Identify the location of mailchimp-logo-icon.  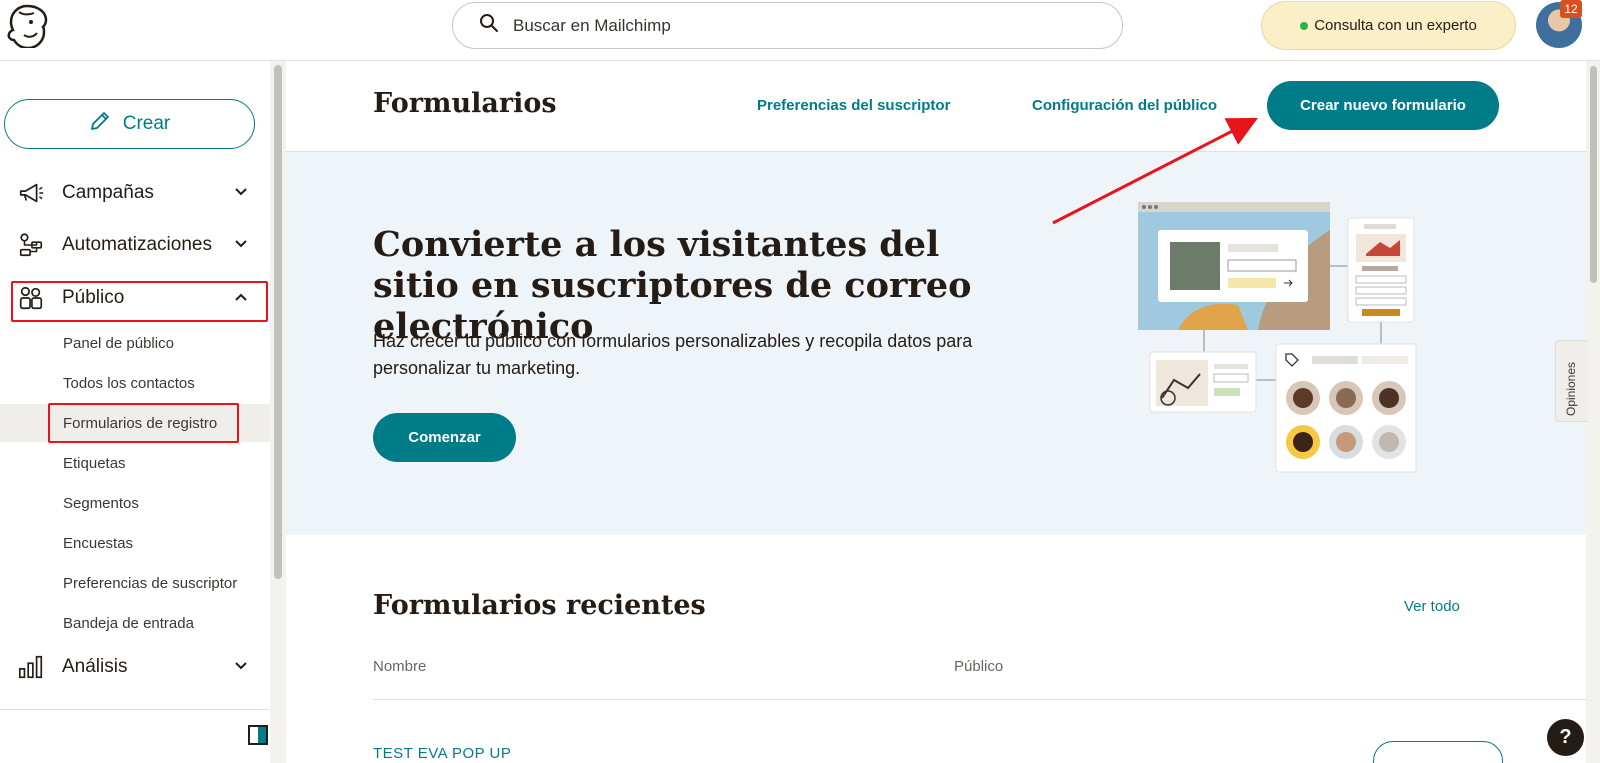
(27, 26).